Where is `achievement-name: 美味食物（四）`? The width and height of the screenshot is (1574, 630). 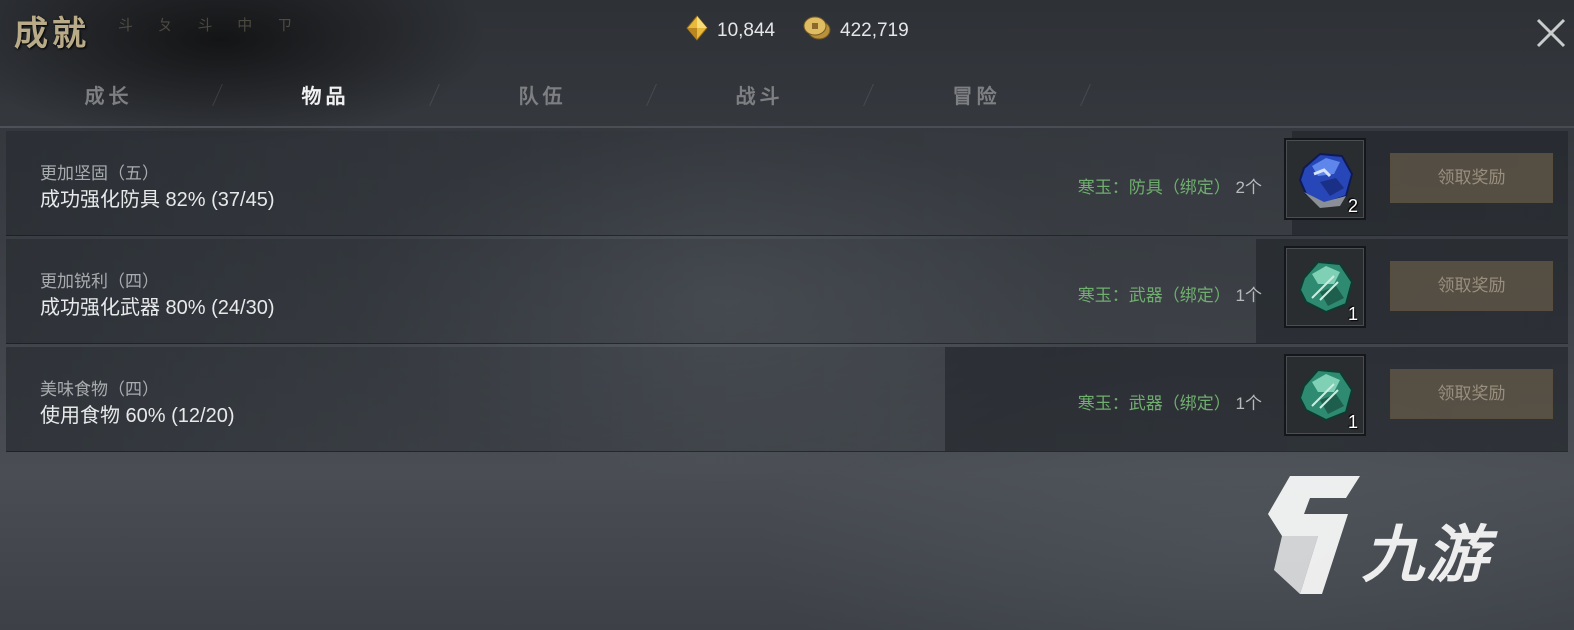
achievement-name: 美味食物（四） is located at coordinates (99, 389).